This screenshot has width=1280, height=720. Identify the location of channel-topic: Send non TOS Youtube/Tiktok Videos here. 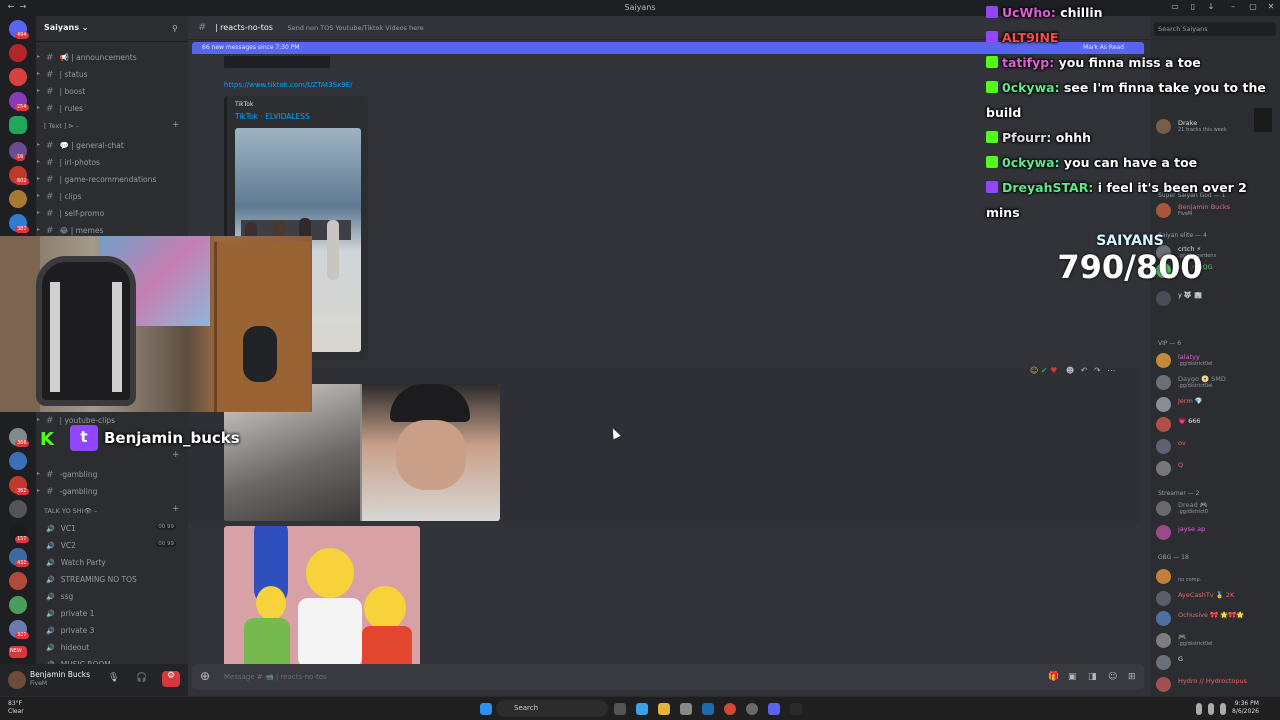
(355, 28).